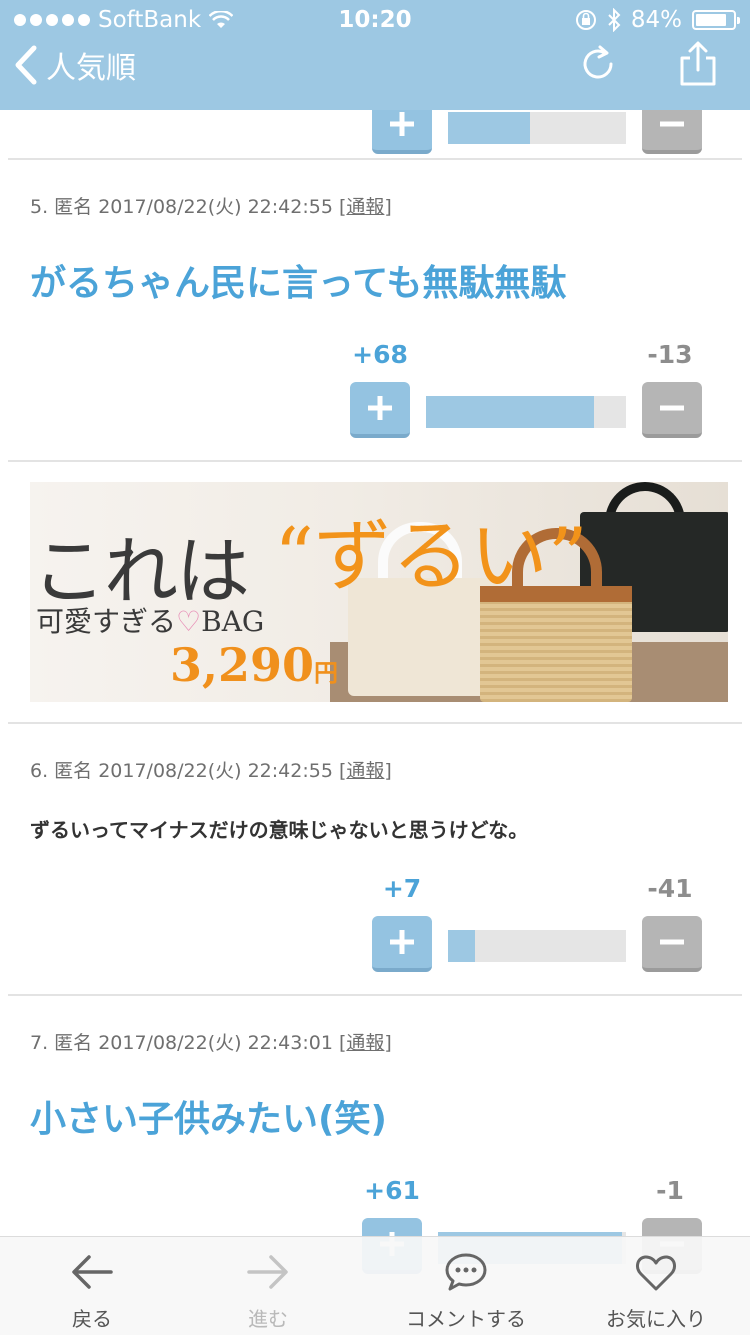 The height and width of the screenshot is (1335, 750). Describe the element at coordinates (380, 354) in the screenshot. I see `plus-count: +68` at that location.